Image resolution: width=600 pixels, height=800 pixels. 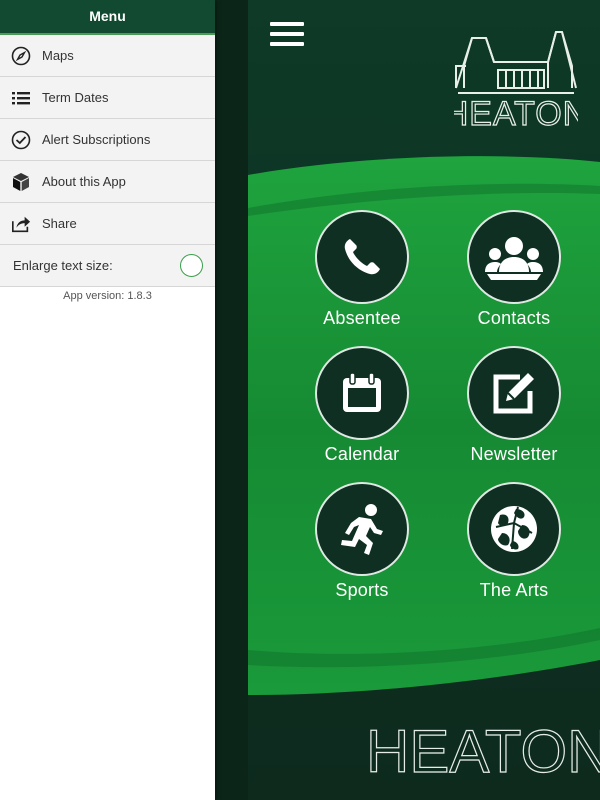 I want to click on tile-label: Absentee, so click(x=362, y=318).